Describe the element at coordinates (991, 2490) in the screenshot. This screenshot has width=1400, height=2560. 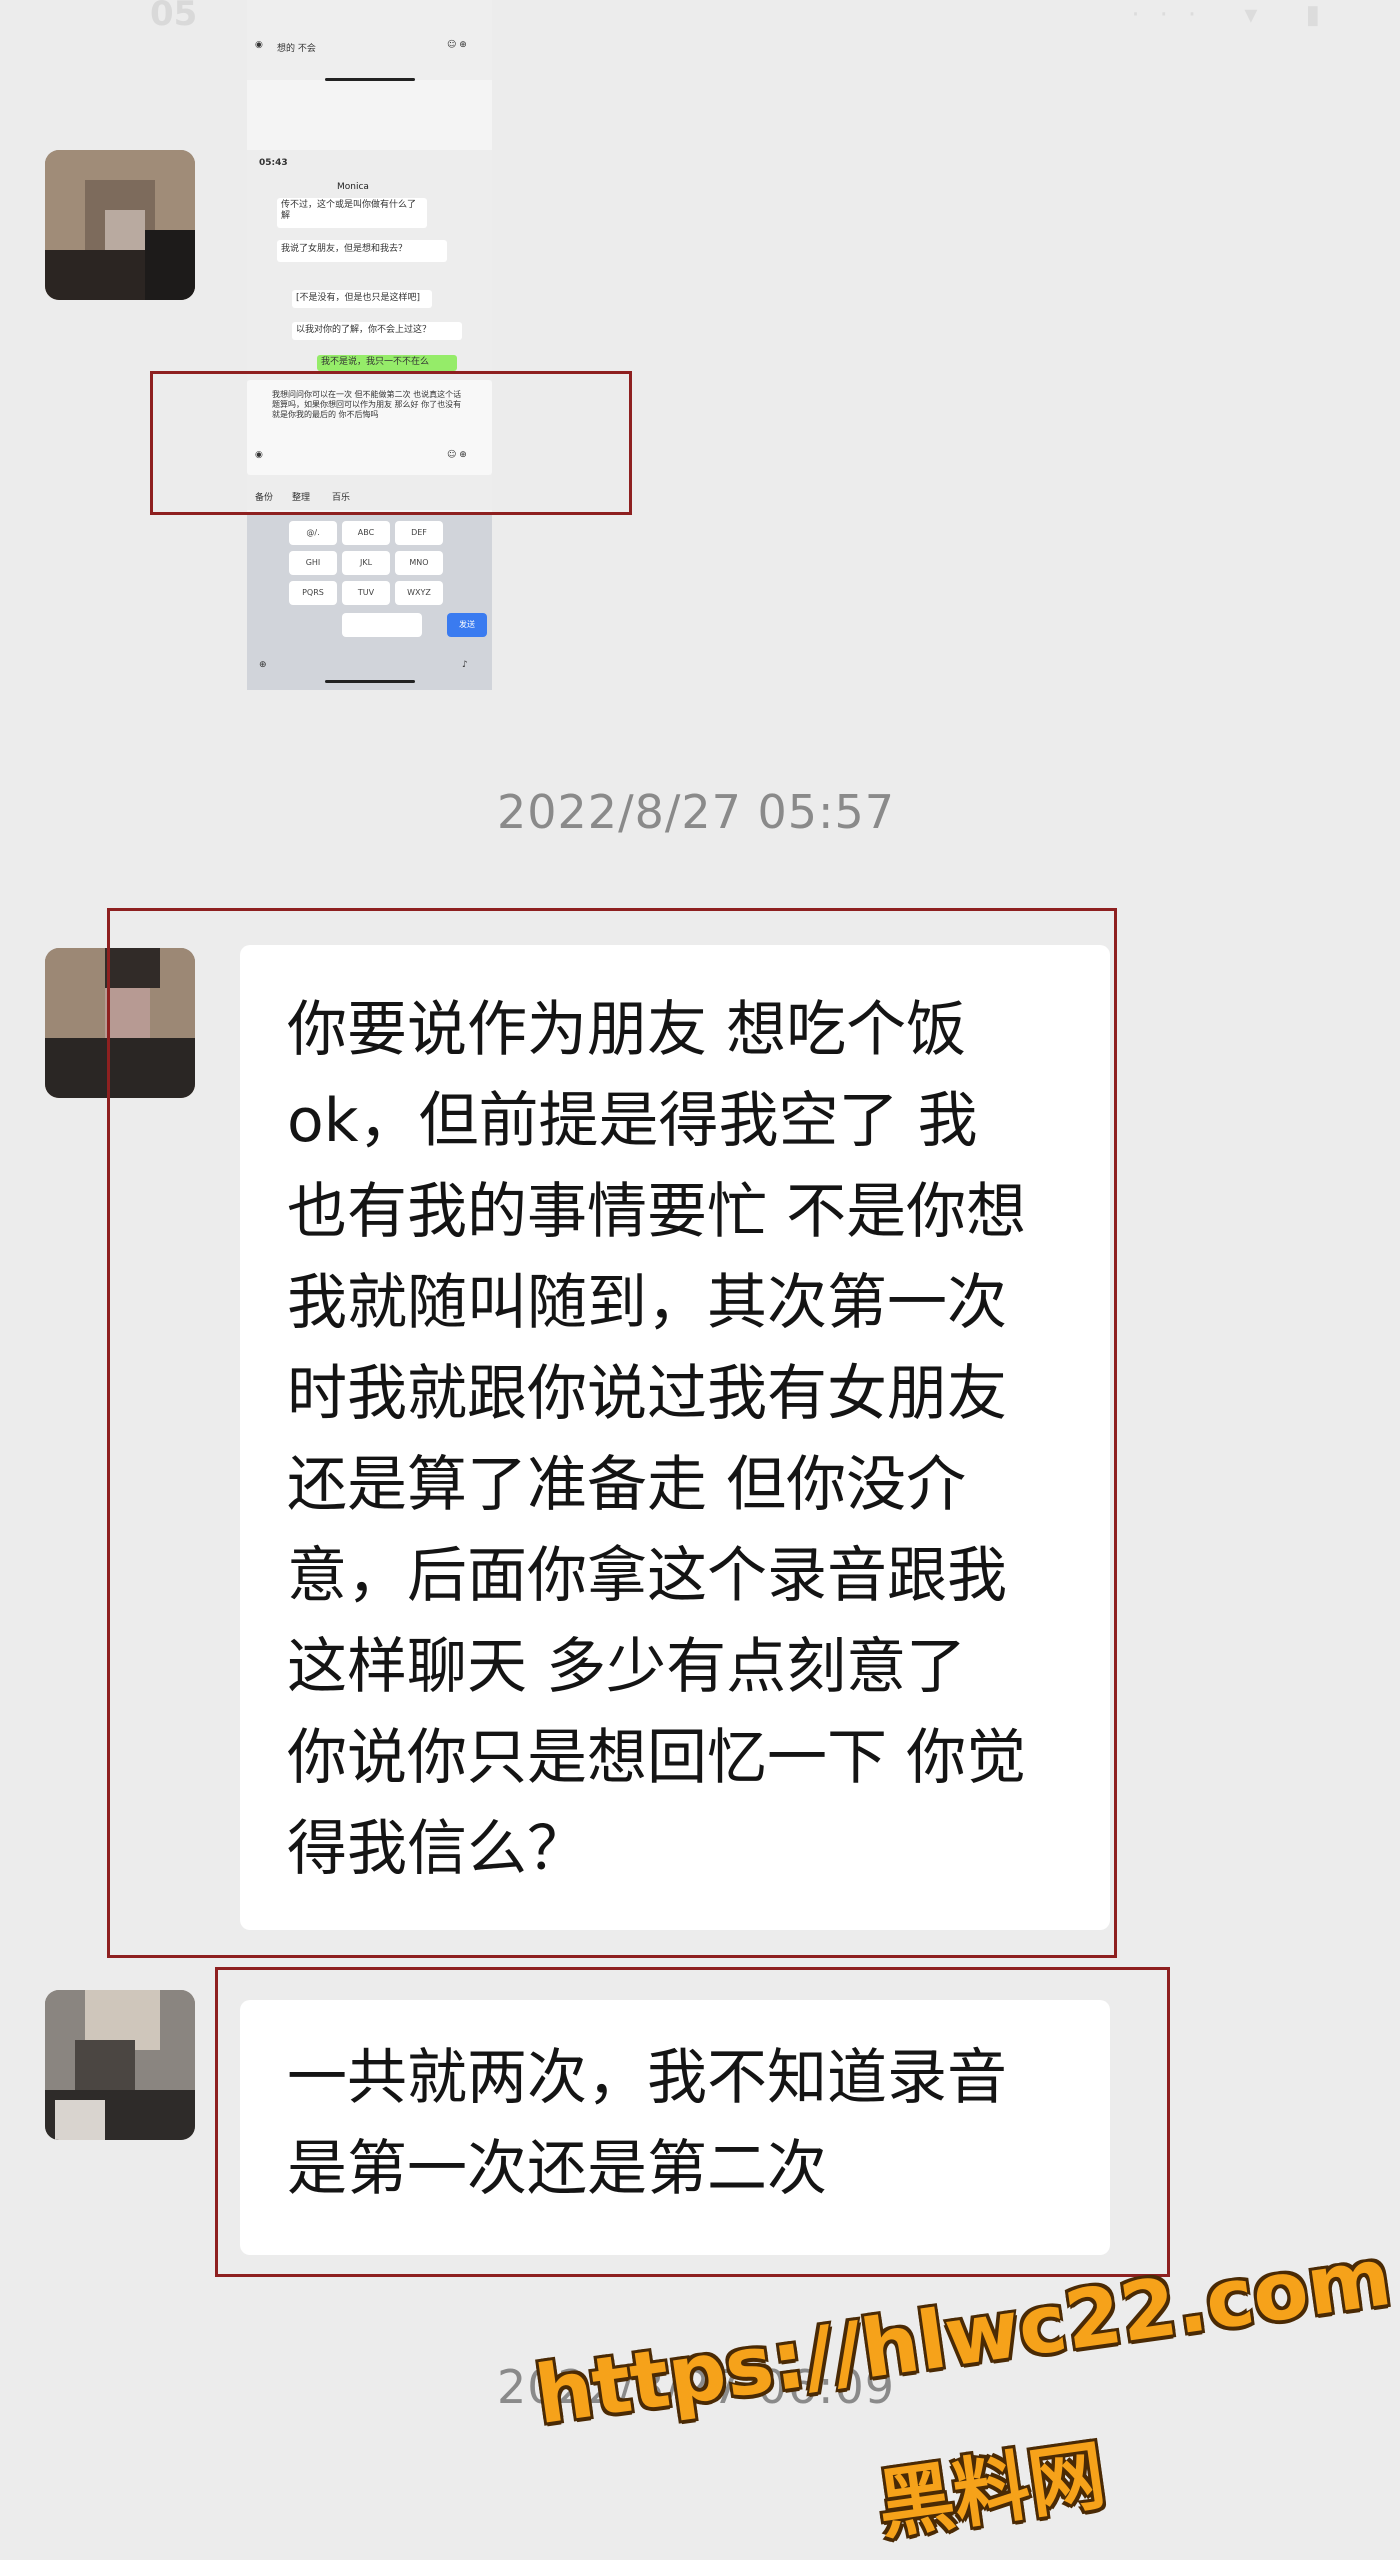
I see `watermark-name: 黑料网` at that location.